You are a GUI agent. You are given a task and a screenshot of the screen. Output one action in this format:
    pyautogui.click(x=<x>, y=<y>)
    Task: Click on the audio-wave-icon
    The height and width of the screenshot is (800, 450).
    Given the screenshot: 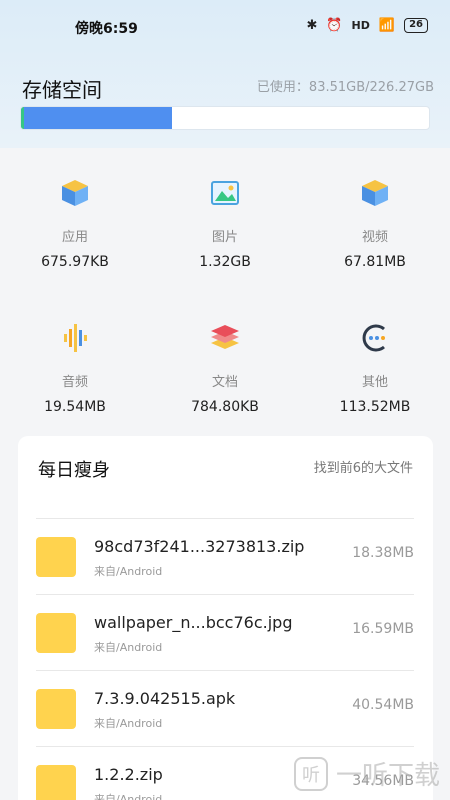 What is the action you would take?
    pyautogui.click(x=75, y=338)
    